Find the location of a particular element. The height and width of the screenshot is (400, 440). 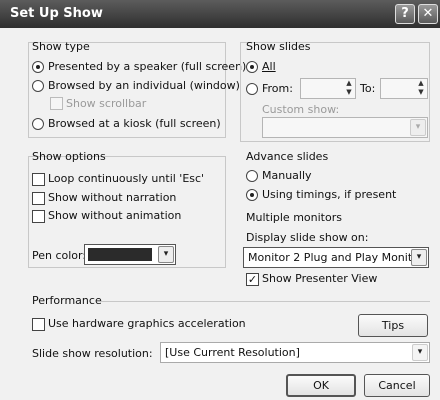

tips-button: Tips is located at coordinates (393, 325).